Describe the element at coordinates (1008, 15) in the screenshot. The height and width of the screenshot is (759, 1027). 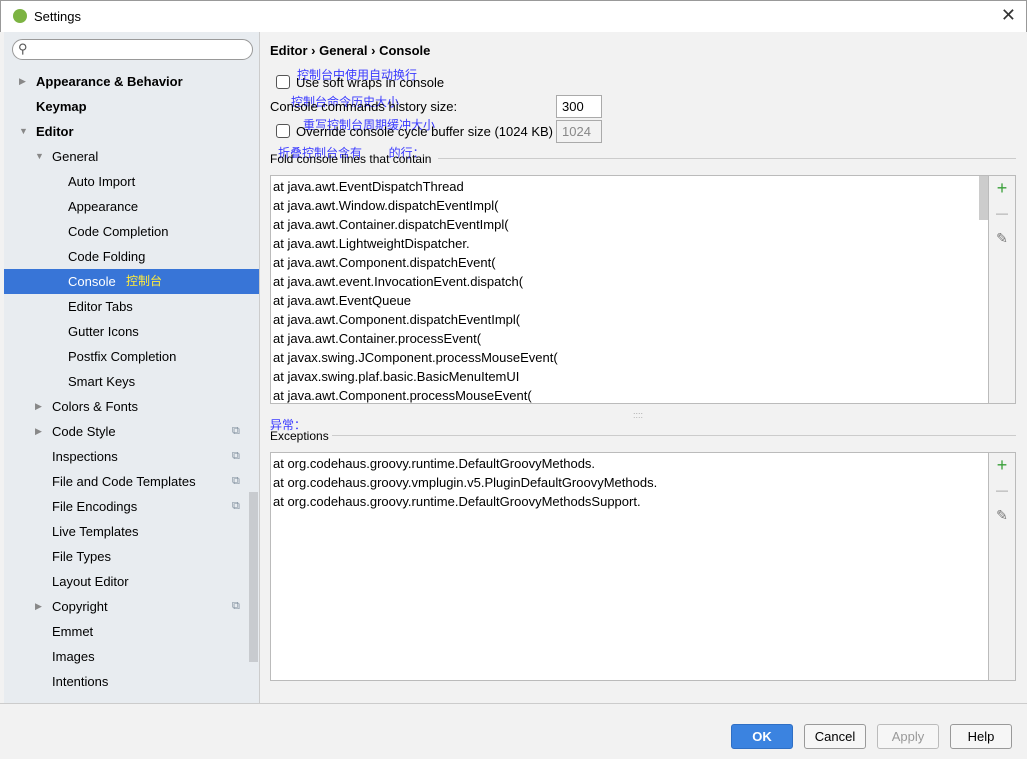
I see `close-icon: ✕` at that location.